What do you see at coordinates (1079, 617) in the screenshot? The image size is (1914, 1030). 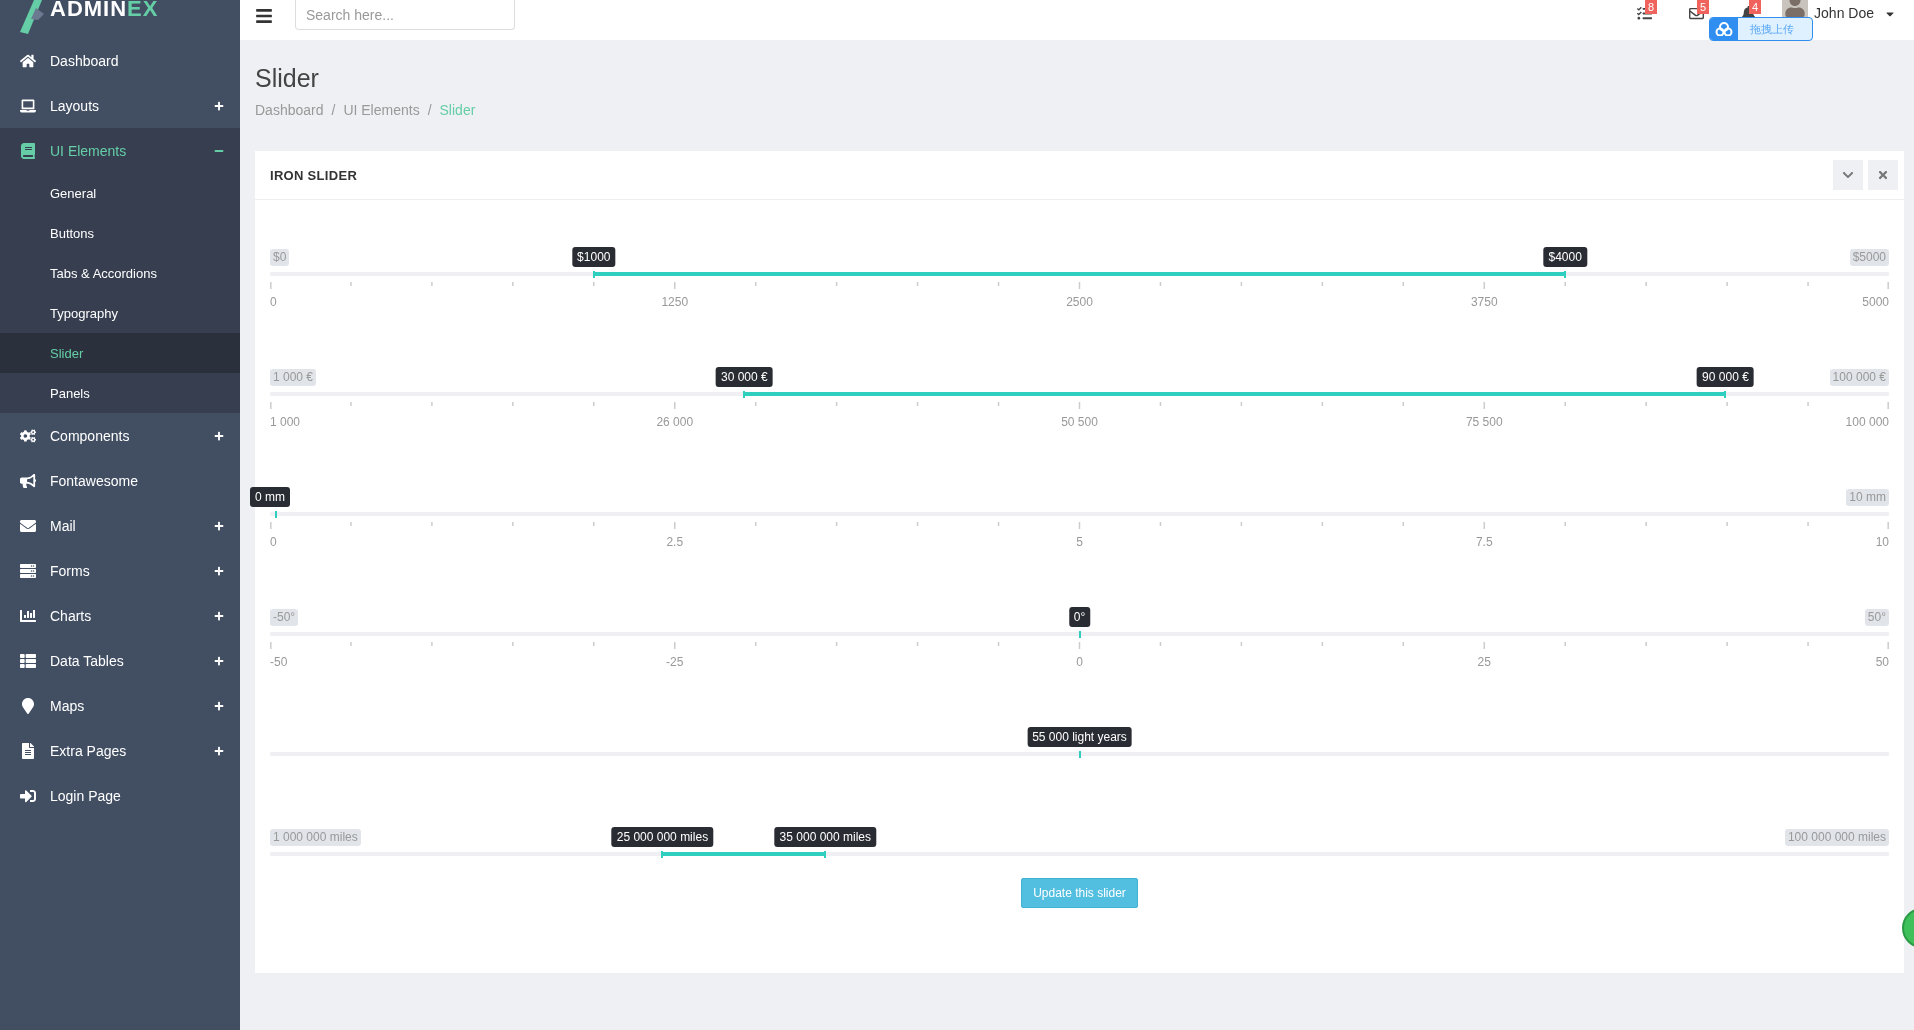 I see `slider-value-tooltip: 0°` at bounding box center [1079, 617].